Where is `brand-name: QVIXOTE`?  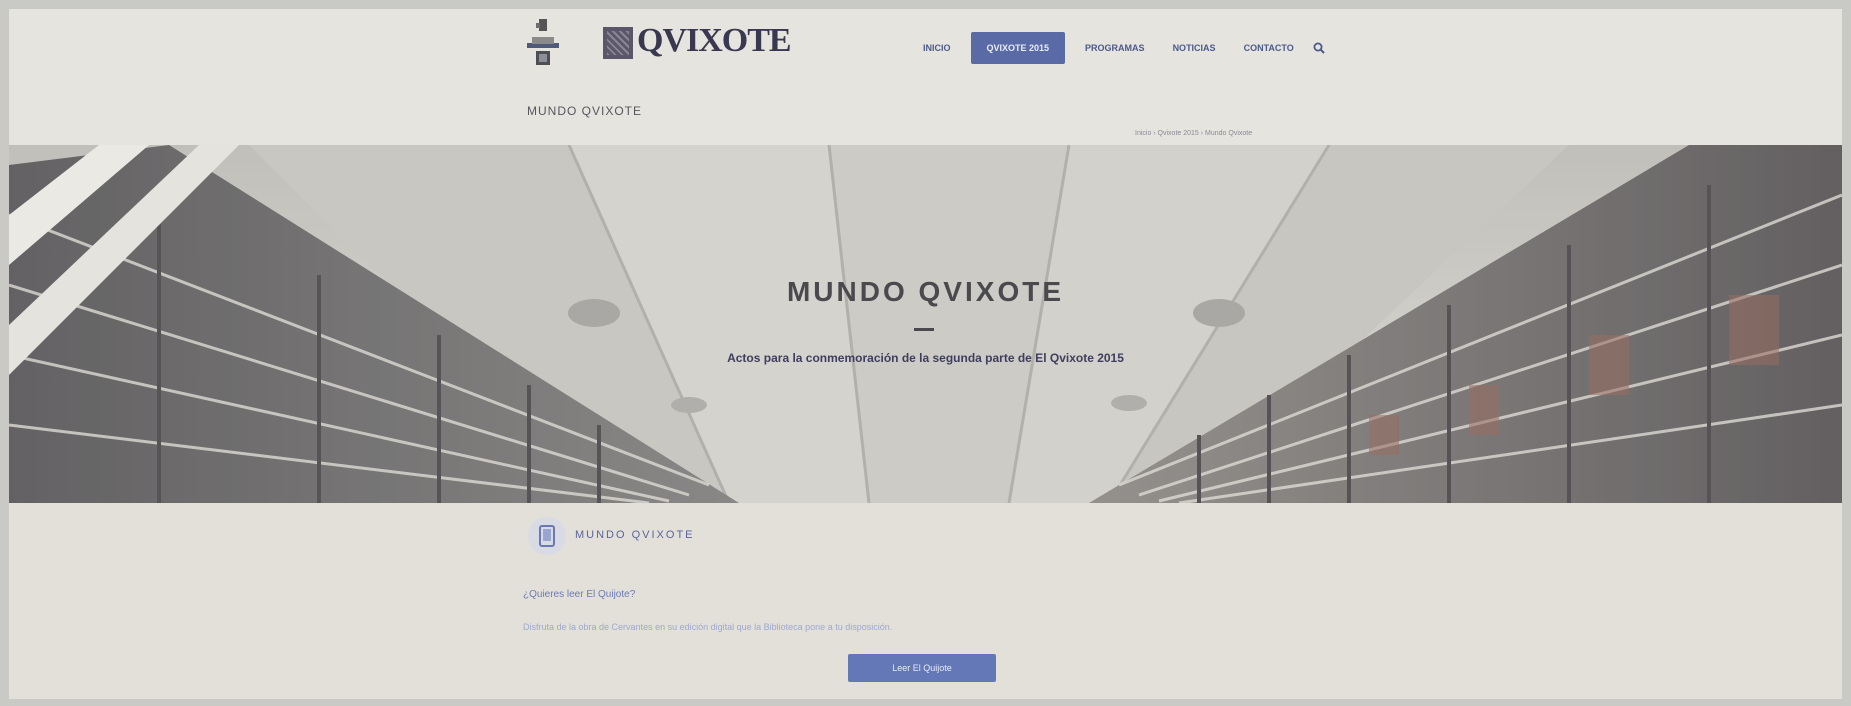
brand-name: QVIXOTE is located at coordinates (714, 40).